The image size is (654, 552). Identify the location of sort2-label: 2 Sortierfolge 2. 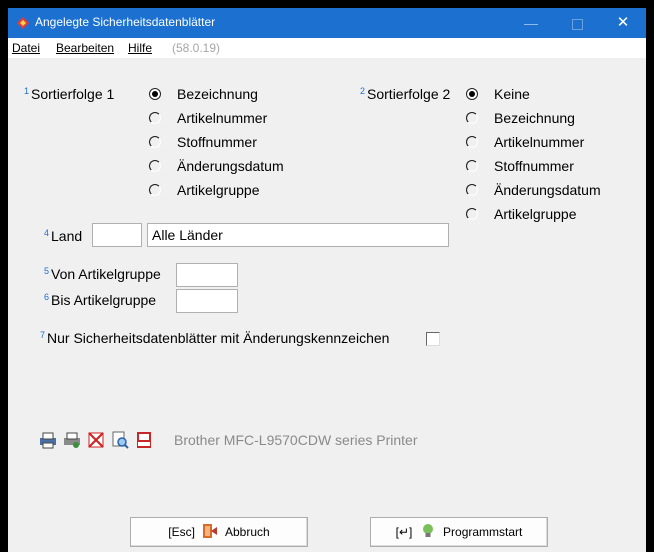
(405, 94).